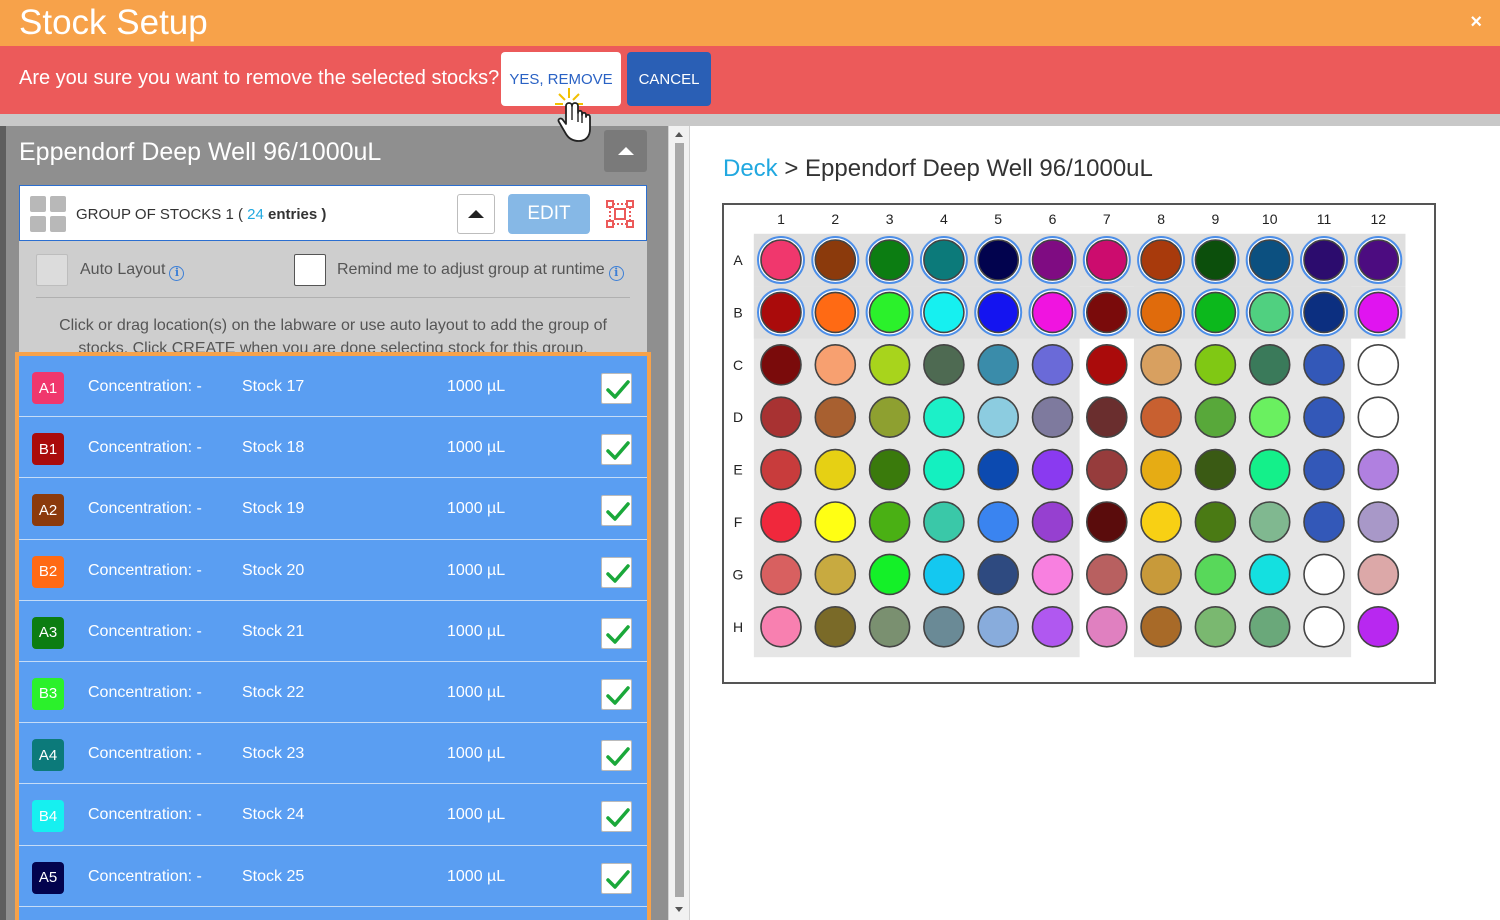 Image resolution: width=1500 pixels, height=920 pixels. Describe the element at coordinates (52, 270) in the screenshot. I see `auto-layout-checkbox` at that location.